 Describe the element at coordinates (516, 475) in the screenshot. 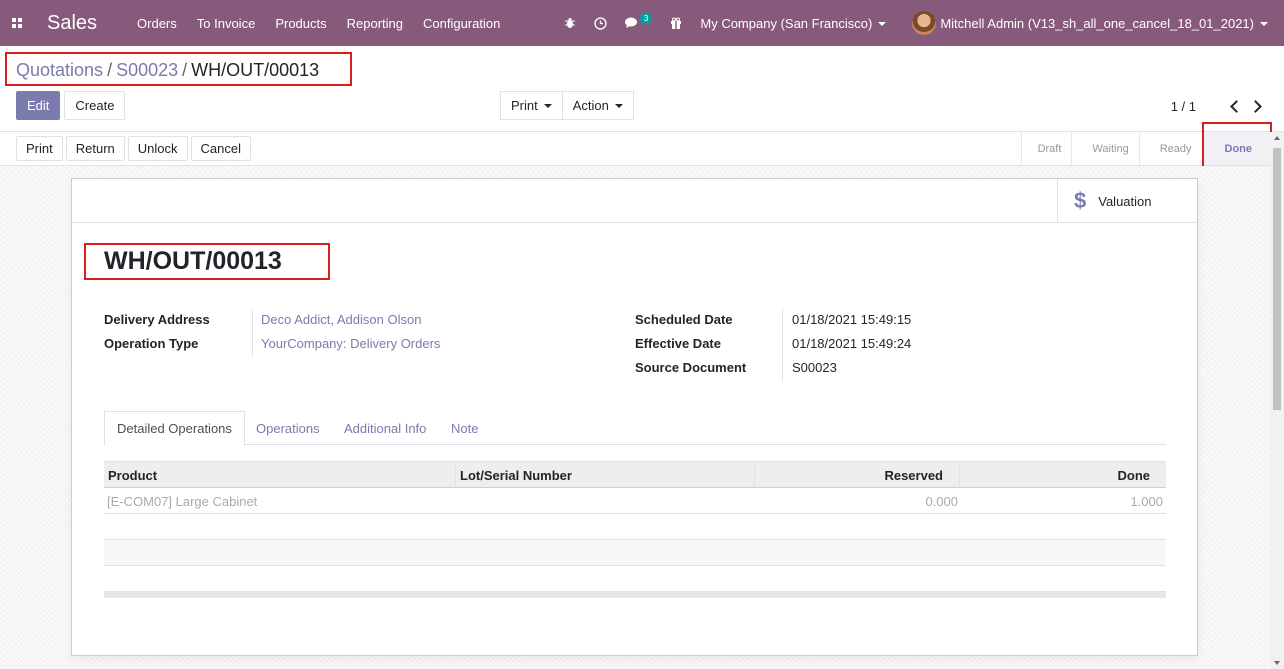

I see `column-lot-serial: Lot/Serial Number` at that location.